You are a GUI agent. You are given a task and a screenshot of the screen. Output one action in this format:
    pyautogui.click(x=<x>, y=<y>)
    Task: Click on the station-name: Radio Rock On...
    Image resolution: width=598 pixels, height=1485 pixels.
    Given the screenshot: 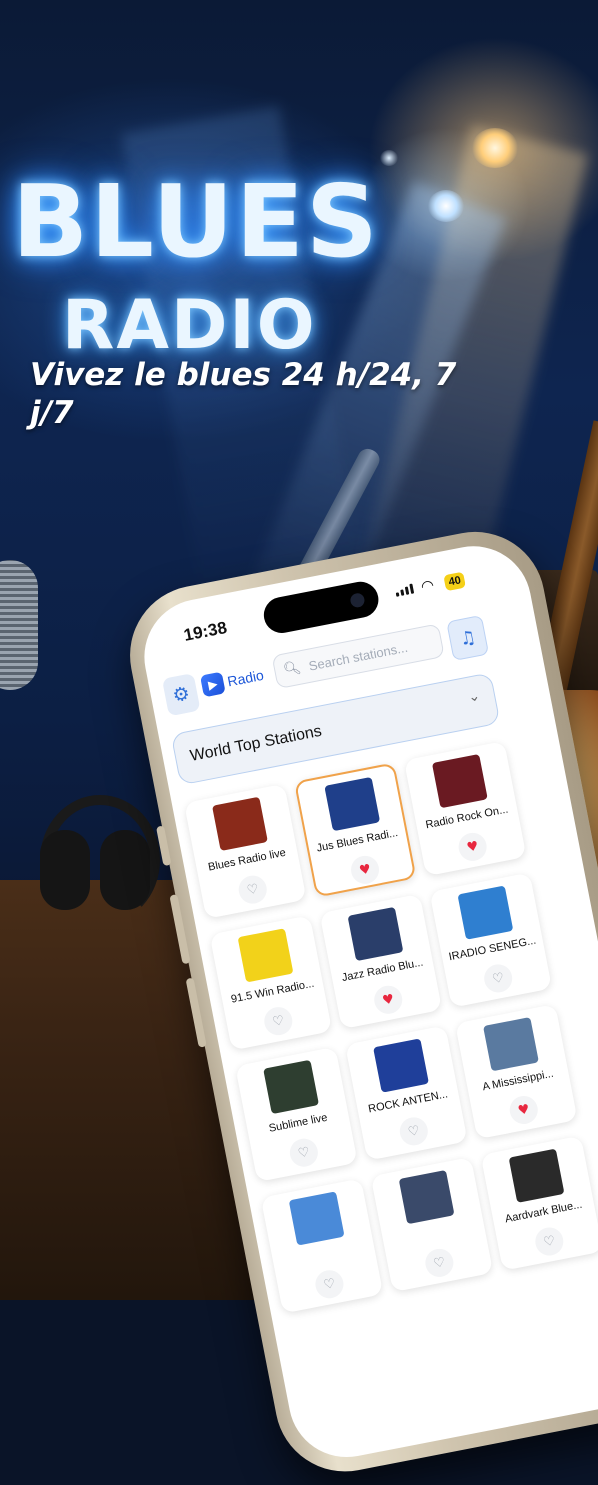 What is the action you would take?
    pyautogui.click(x=467, y=817)
    